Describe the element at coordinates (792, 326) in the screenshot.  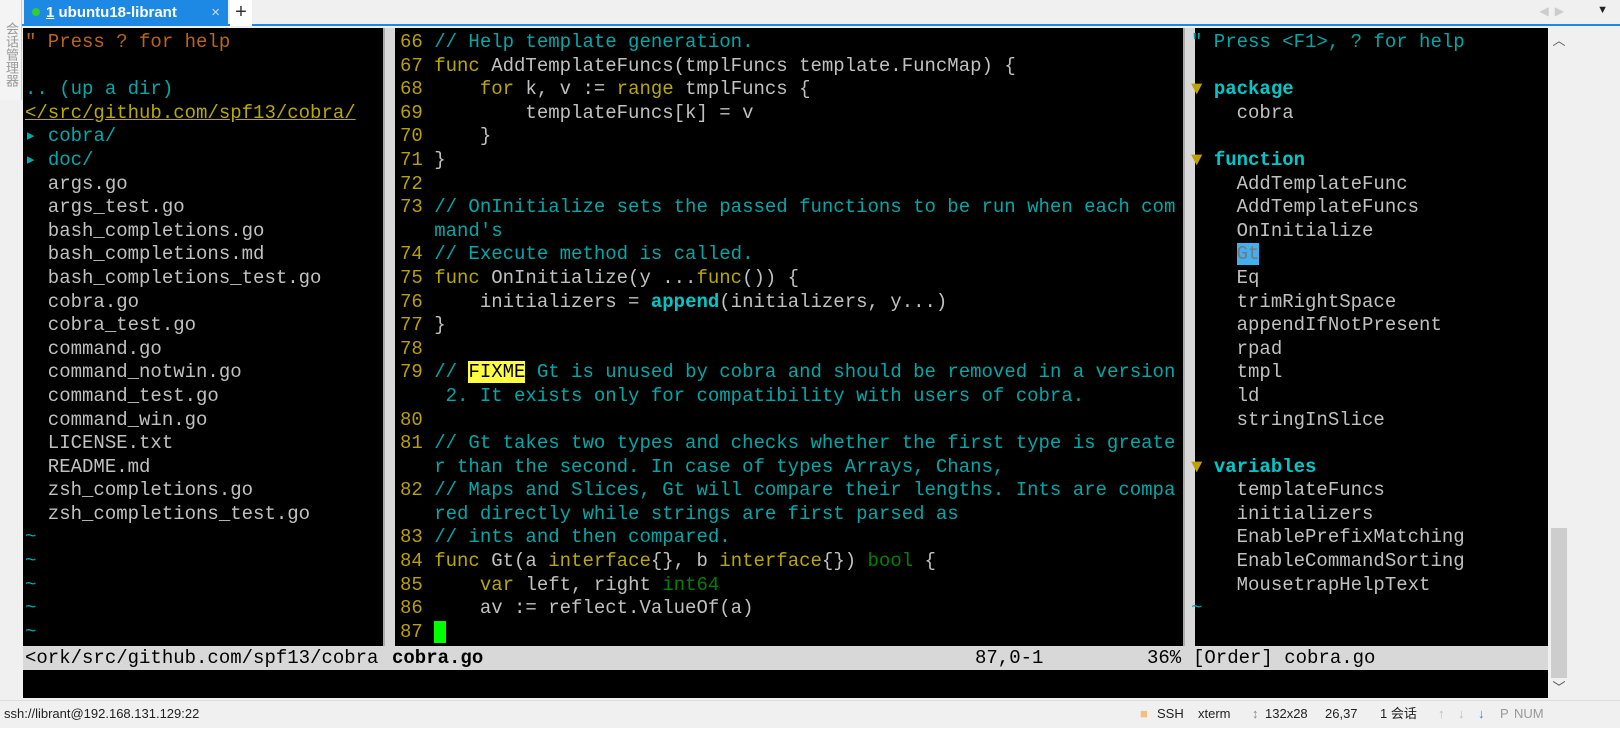
I see `code-line: 77 }` at that location.